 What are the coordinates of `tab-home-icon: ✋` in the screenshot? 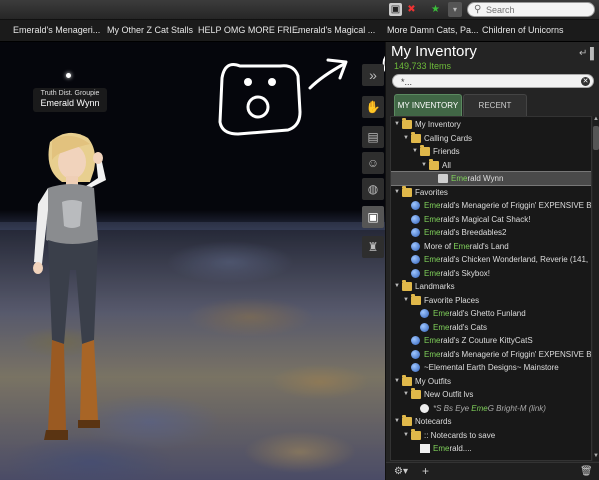 It's located at (373, 107).